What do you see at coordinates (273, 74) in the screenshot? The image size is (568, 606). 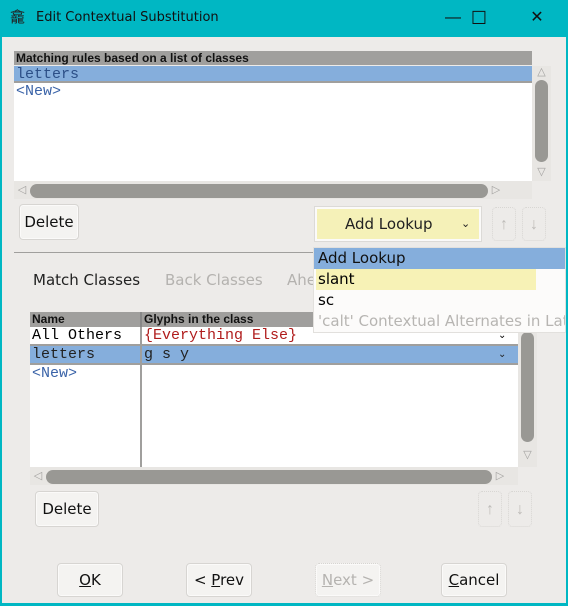 I see `rule-item-letters: letters` at bounding box center [273, 74].